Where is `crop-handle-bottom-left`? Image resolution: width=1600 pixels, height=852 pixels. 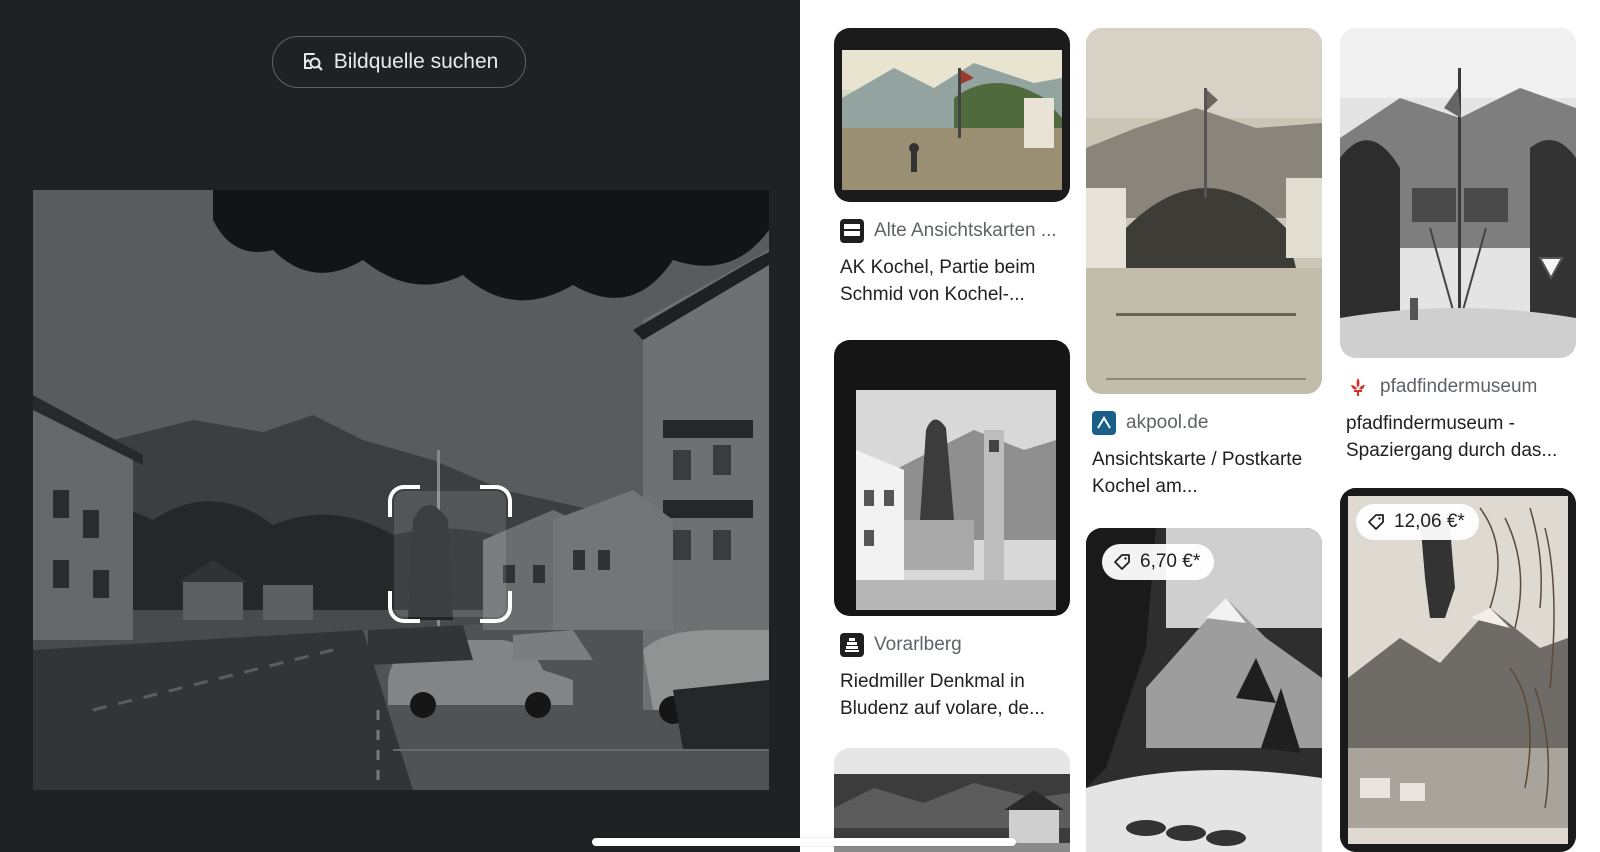 crop-handle-bottom-left is located at coordinates (404, 607).